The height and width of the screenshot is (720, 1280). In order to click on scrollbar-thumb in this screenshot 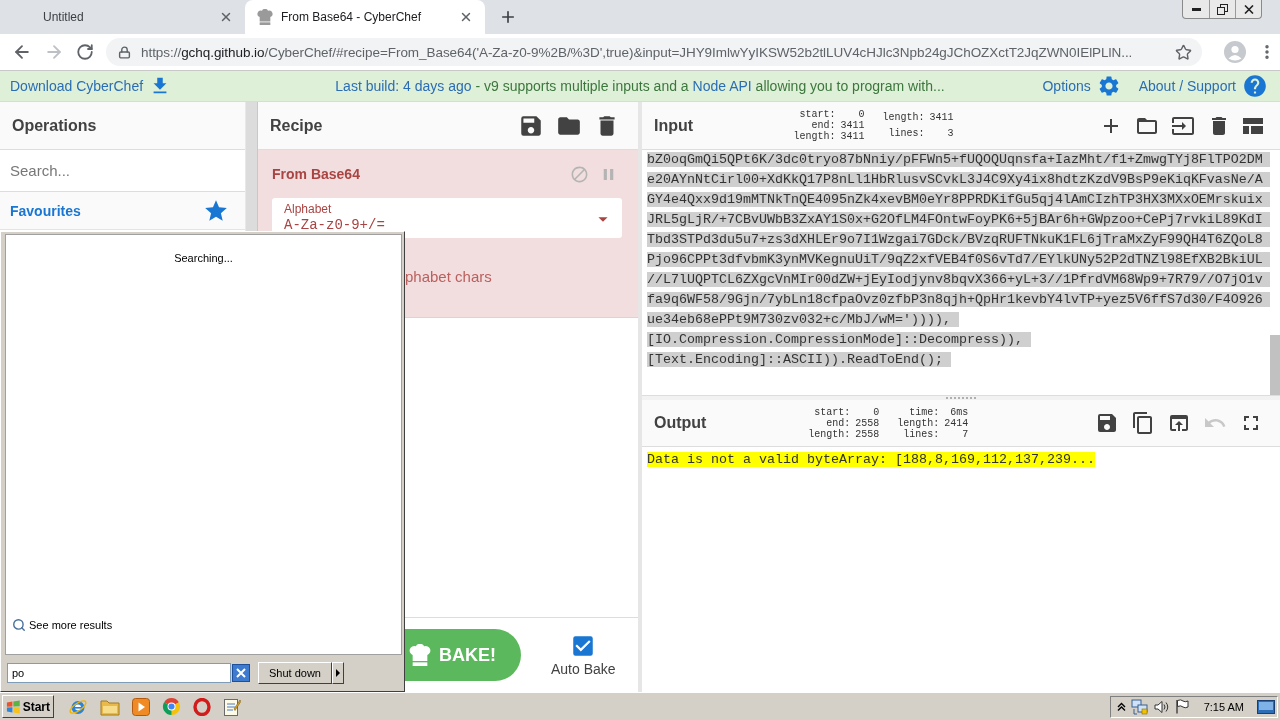, I will do `click(1275, 365)`.